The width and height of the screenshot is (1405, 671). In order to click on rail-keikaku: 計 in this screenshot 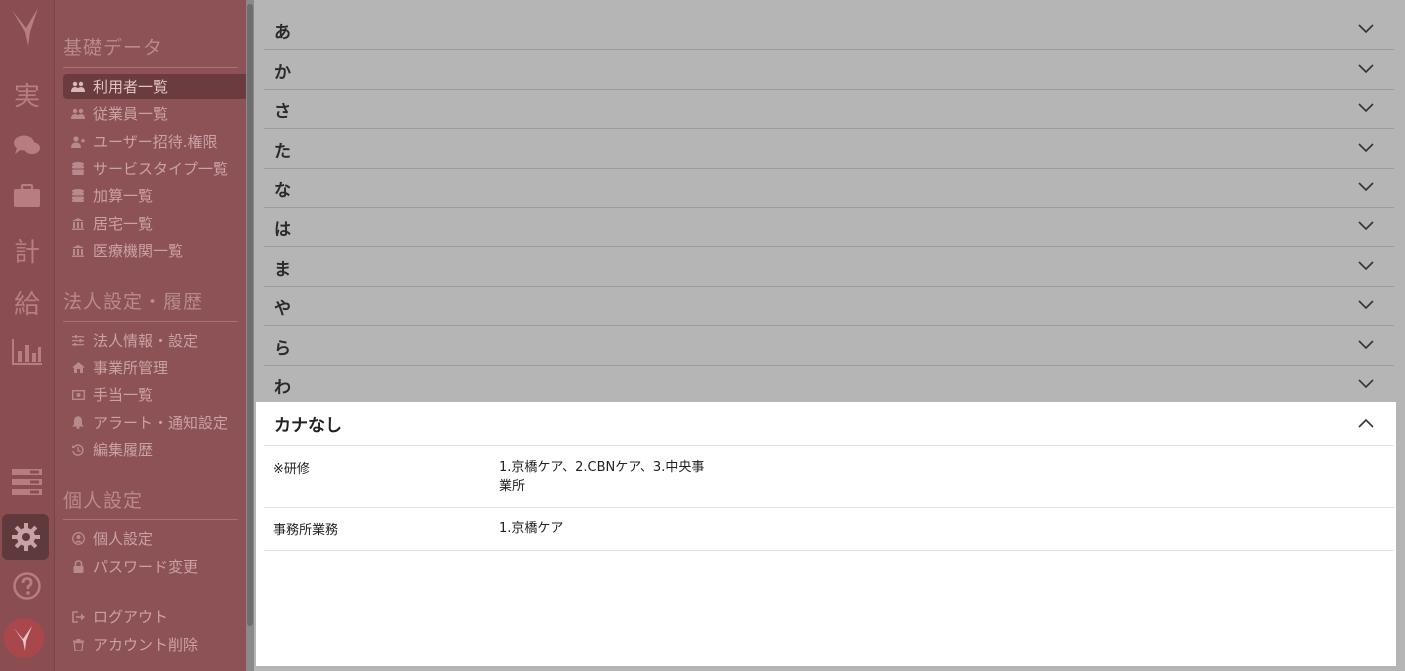, I will do `click(27, 250)`.